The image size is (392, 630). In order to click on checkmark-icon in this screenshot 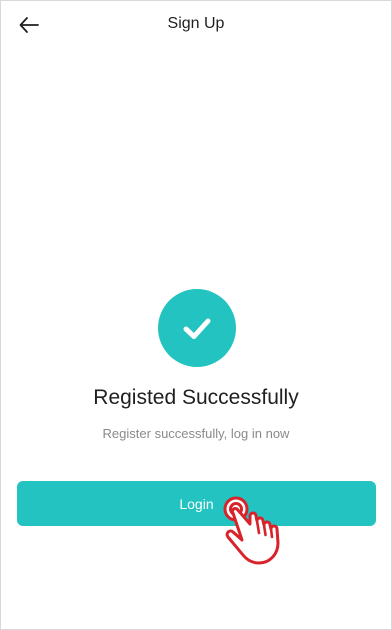, I will do `click(197, 328)`.